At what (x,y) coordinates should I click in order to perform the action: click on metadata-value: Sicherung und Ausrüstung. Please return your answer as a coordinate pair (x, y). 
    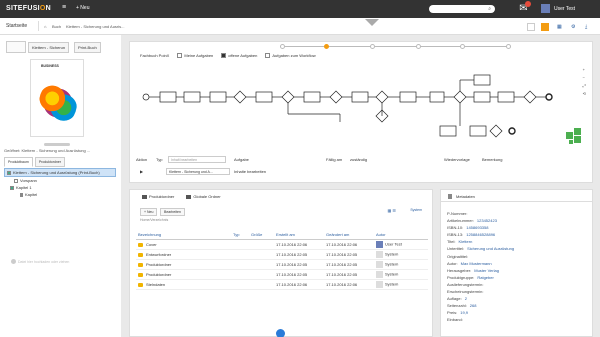
    Looking at the image, I should click on (490, 248).